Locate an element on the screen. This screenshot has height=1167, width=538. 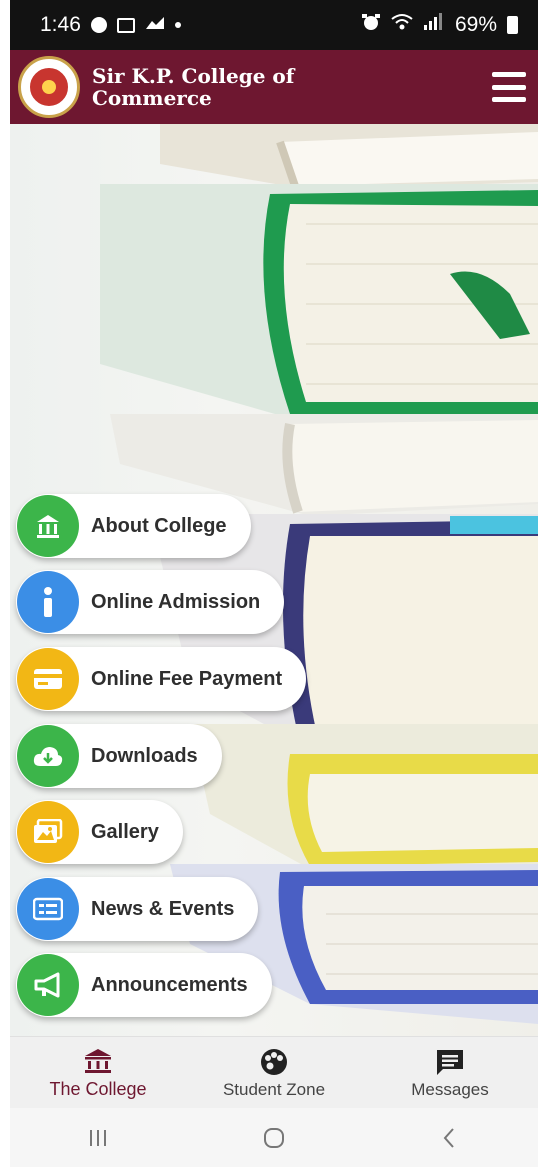
system-navigation-bar is located at coordinates (274, 1137).